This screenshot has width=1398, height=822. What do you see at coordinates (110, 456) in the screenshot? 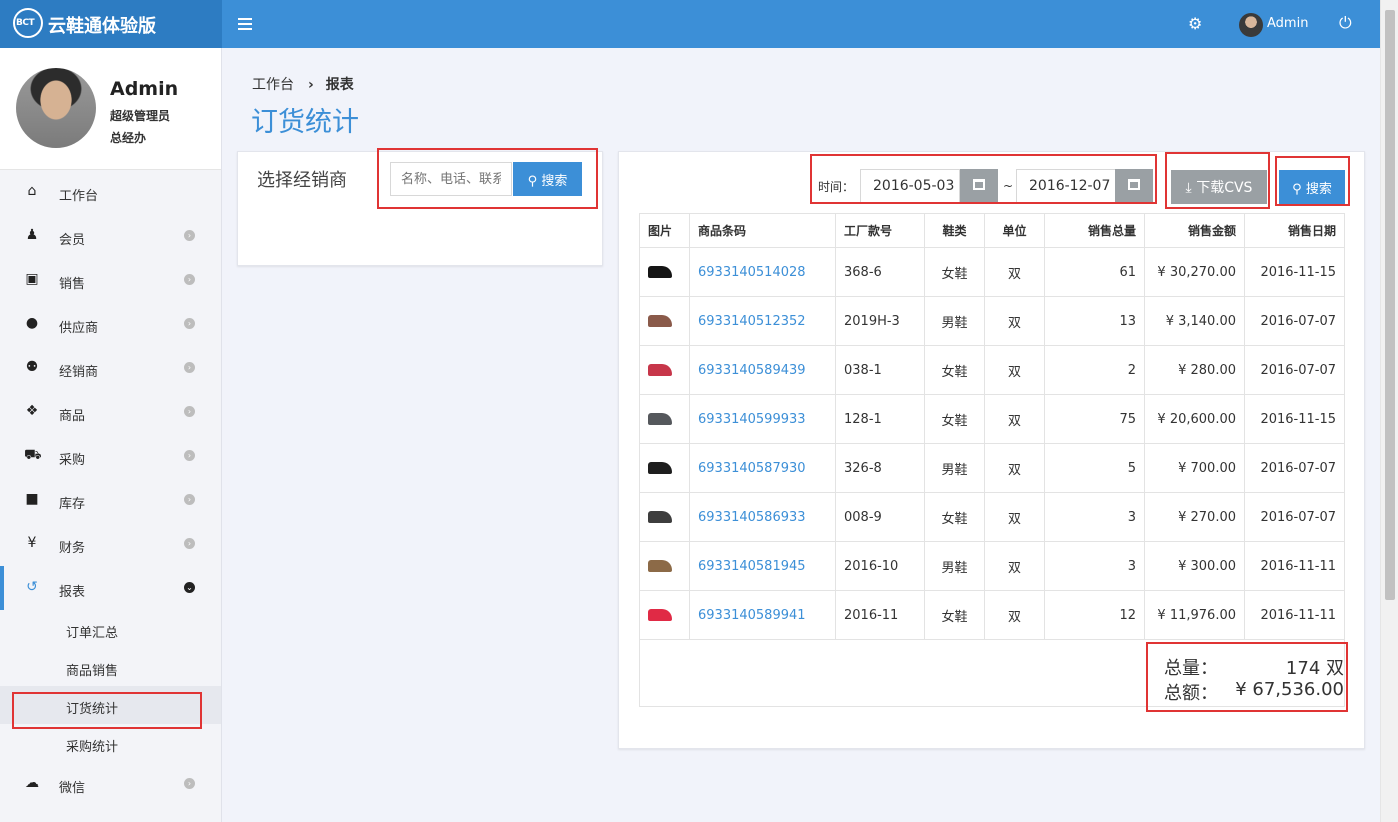
I see `sidebar-item-purchase: ⛟ 采购 ›` at bounding box center [110, 456].